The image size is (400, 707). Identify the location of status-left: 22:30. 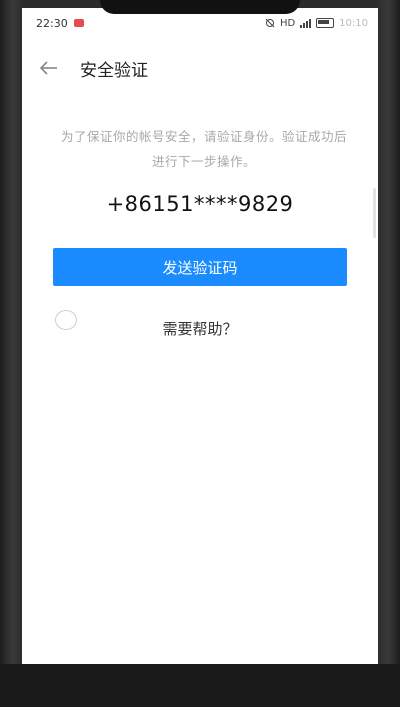
(53, 23).